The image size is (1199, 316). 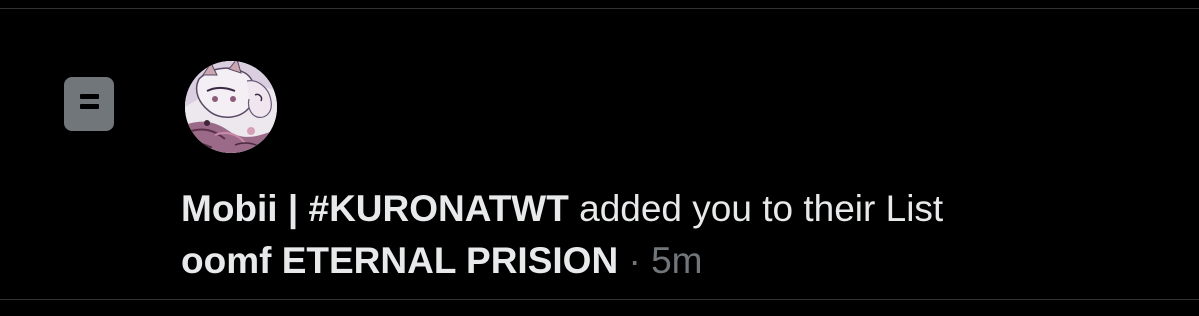 I want to click on action-text: added you to their List, so click(x=756, y=208).